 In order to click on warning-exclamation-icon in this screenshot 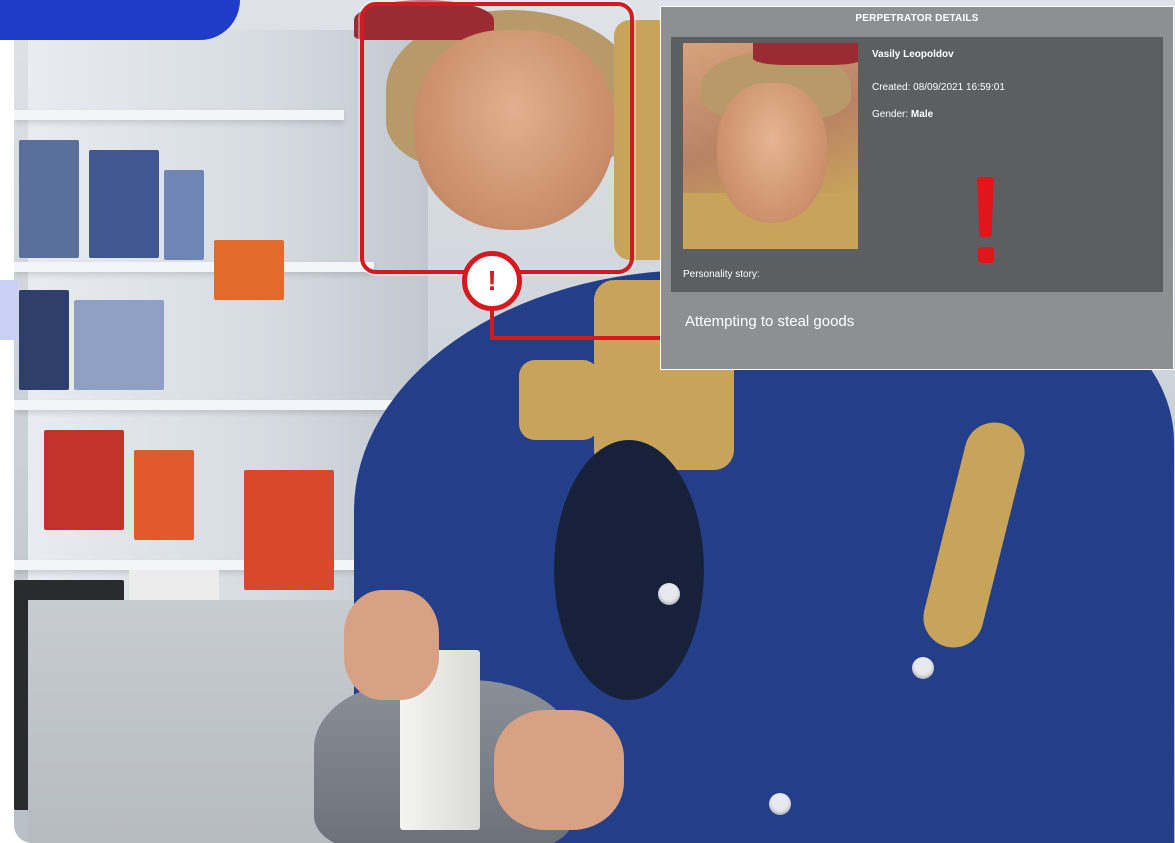, I will do `click(986, 222)`.